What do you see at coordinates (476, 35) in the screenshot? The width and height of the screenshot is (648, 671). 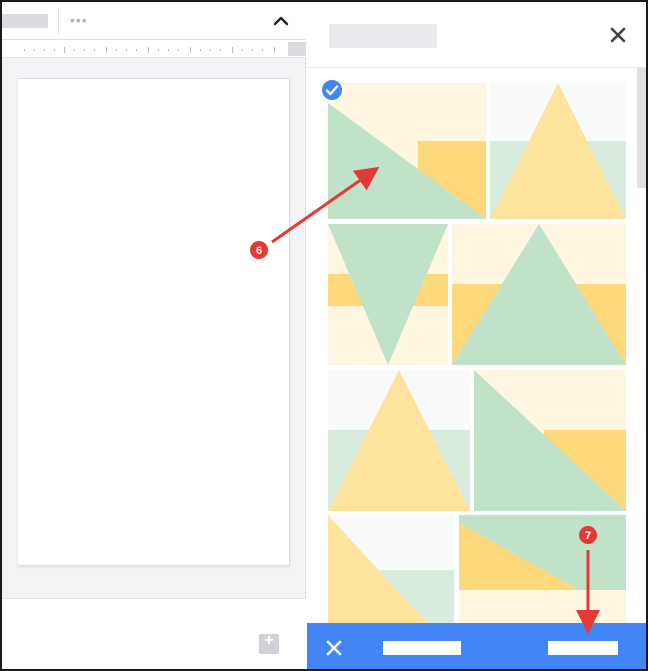 I see `panel-header` at bounding box center [476, 35].